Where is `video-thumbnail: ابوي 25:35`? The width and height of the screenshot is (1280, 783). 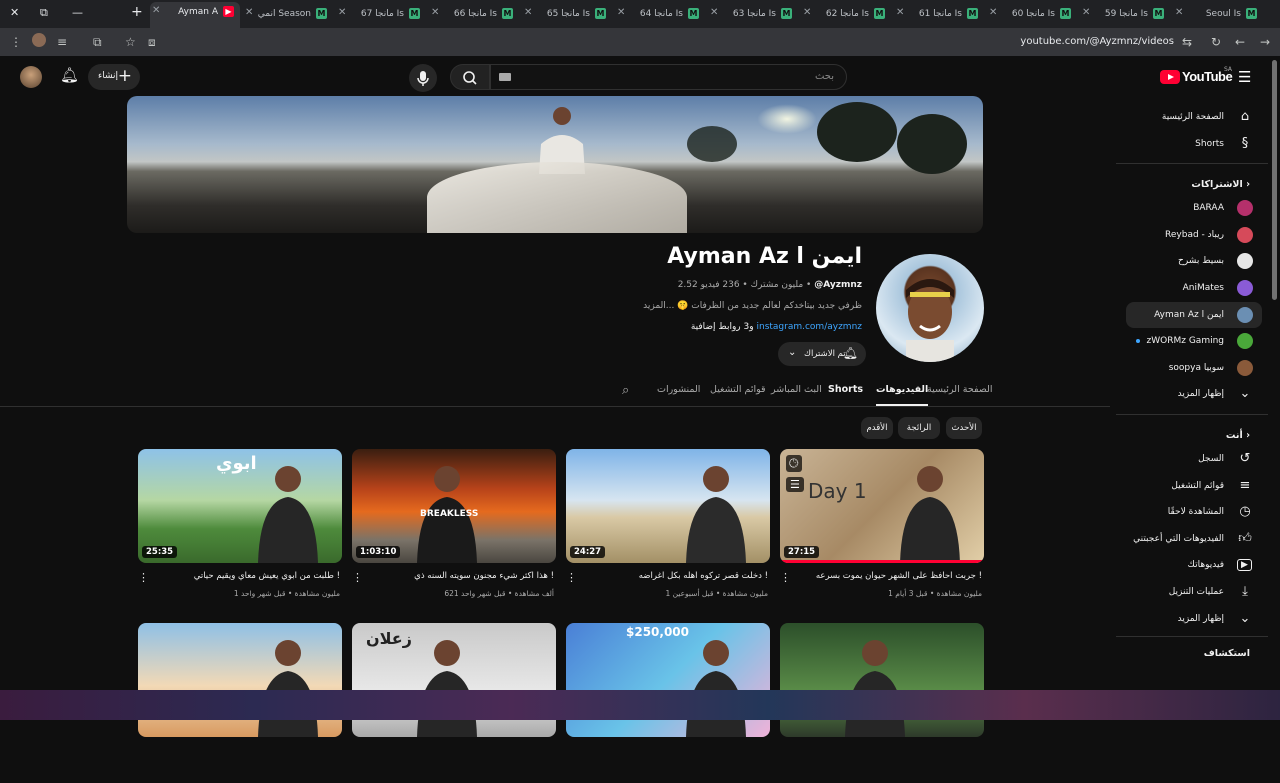 video-thumbnail: ابوي 25:35 is located at coordinates (240, 506).